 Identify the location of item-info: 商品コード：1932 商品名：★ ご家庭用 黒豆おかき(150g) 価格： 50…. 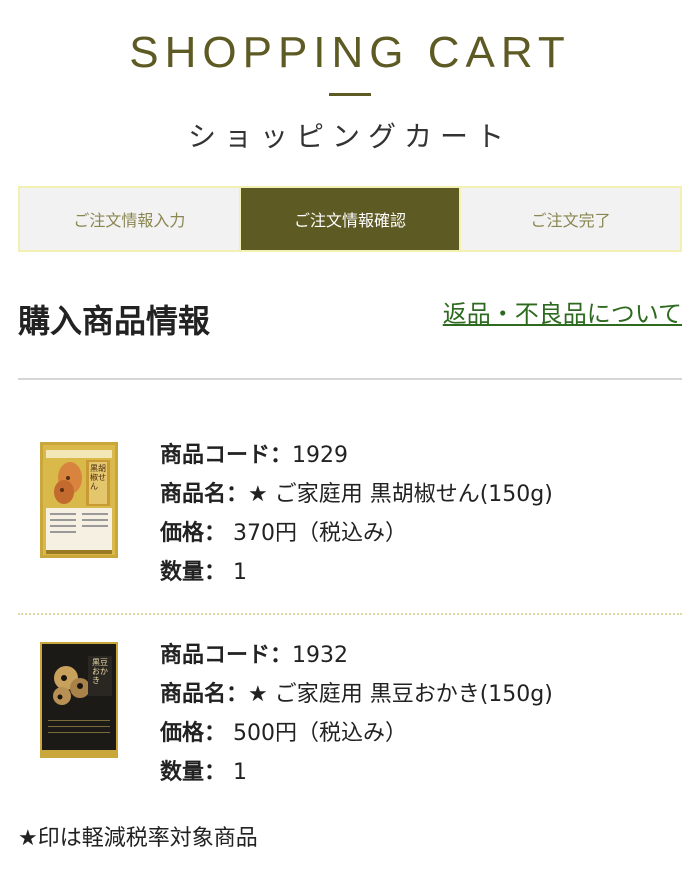
(356, 714).